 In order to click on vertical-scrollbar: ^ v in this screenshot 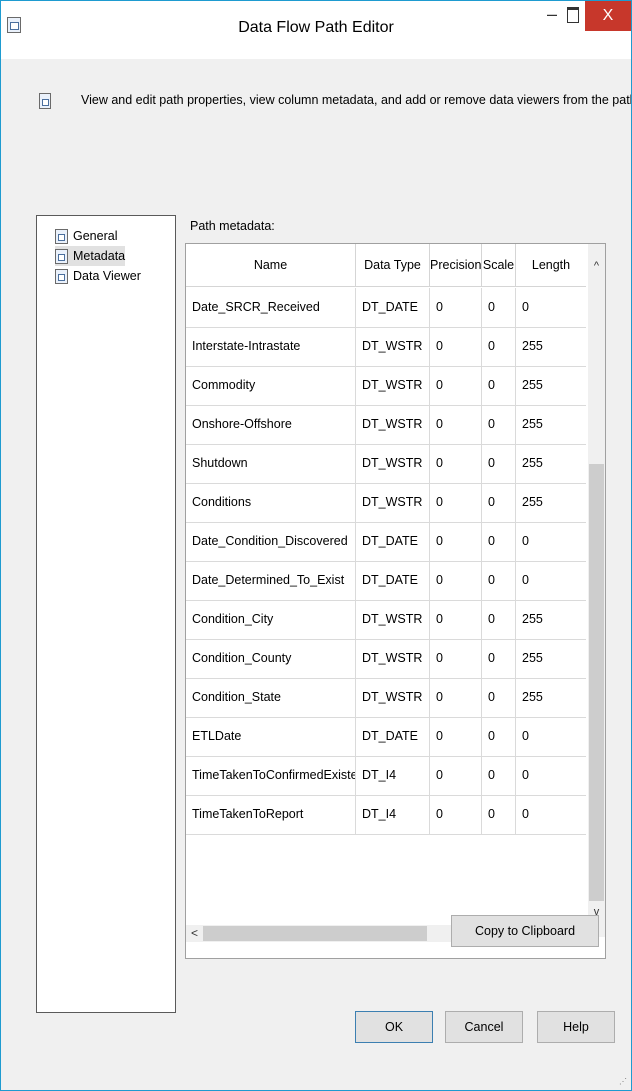, I will do `click(596, 590)`.